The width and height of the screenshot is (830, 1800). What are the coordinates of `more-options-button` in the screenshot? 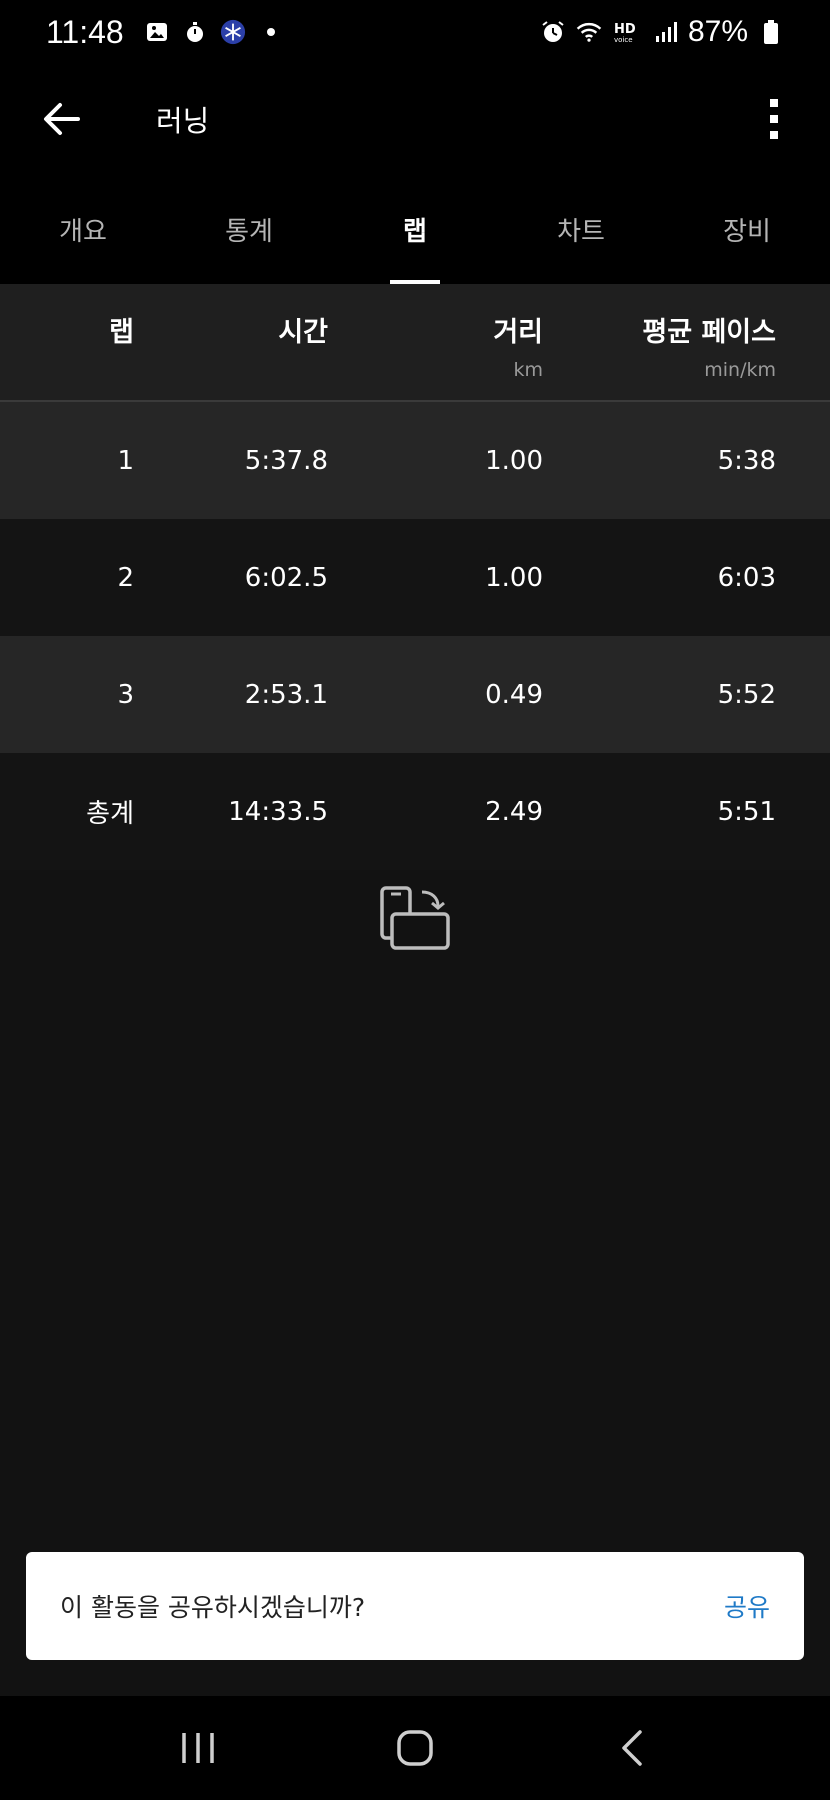 It's located at (774, 119).